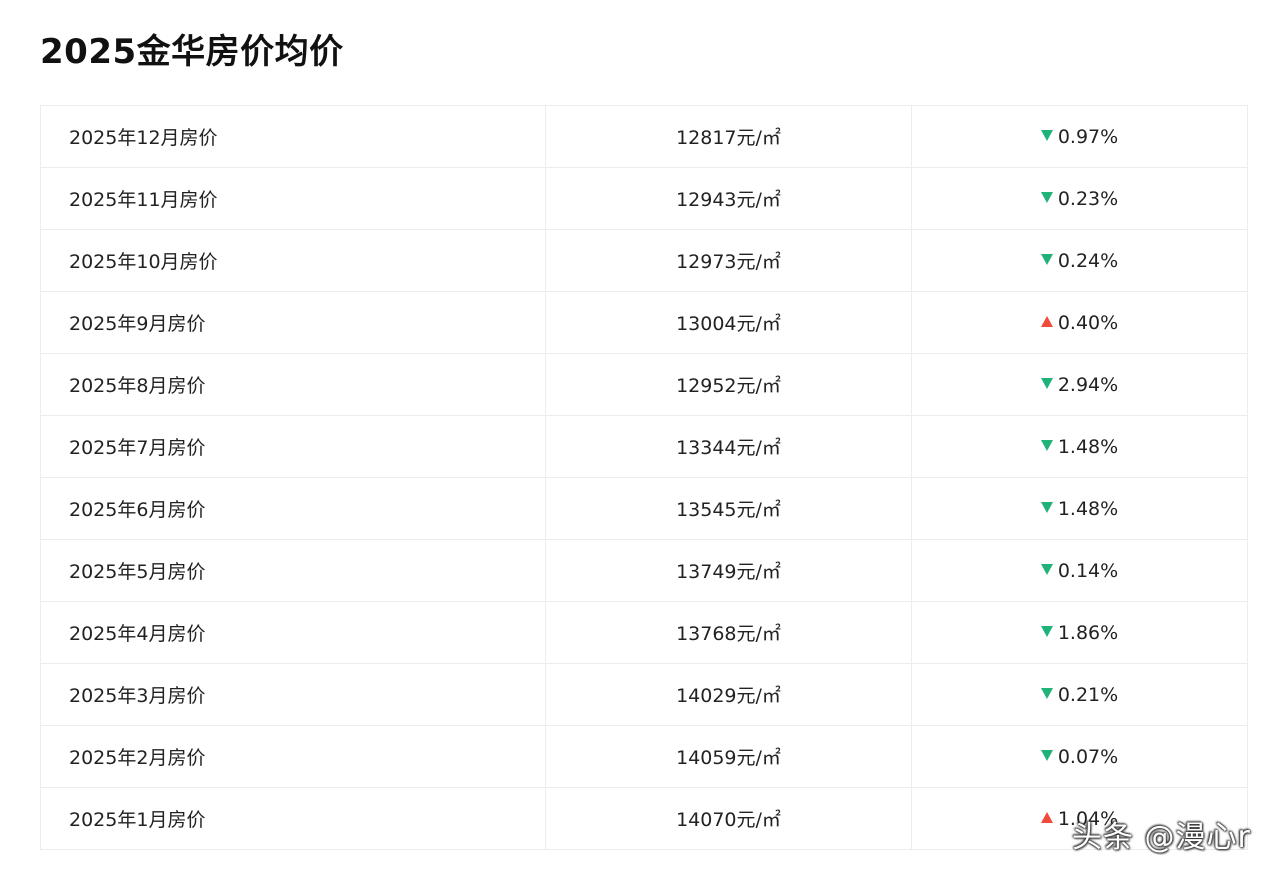 The height and width of the screenshot is (880, 1280). What do you see at coordinates (728, 632) in the screenshot?
I see `price-cell: 13768元/㎡` at bounding box center [728, 632].